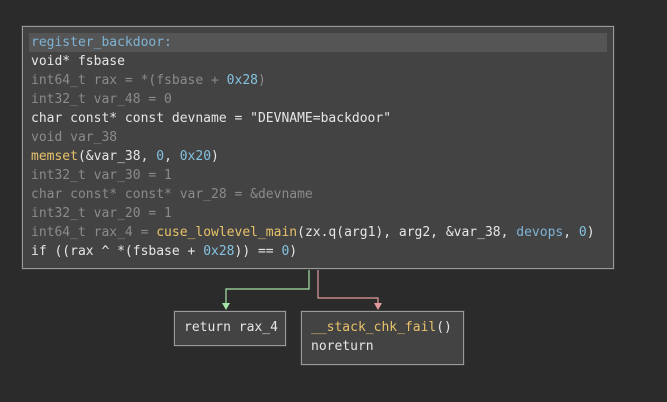  What do you see at coordinates (117, 156) in the screenshot?
I see `code-token: (&var_38,` at bounding box center [117, 156].